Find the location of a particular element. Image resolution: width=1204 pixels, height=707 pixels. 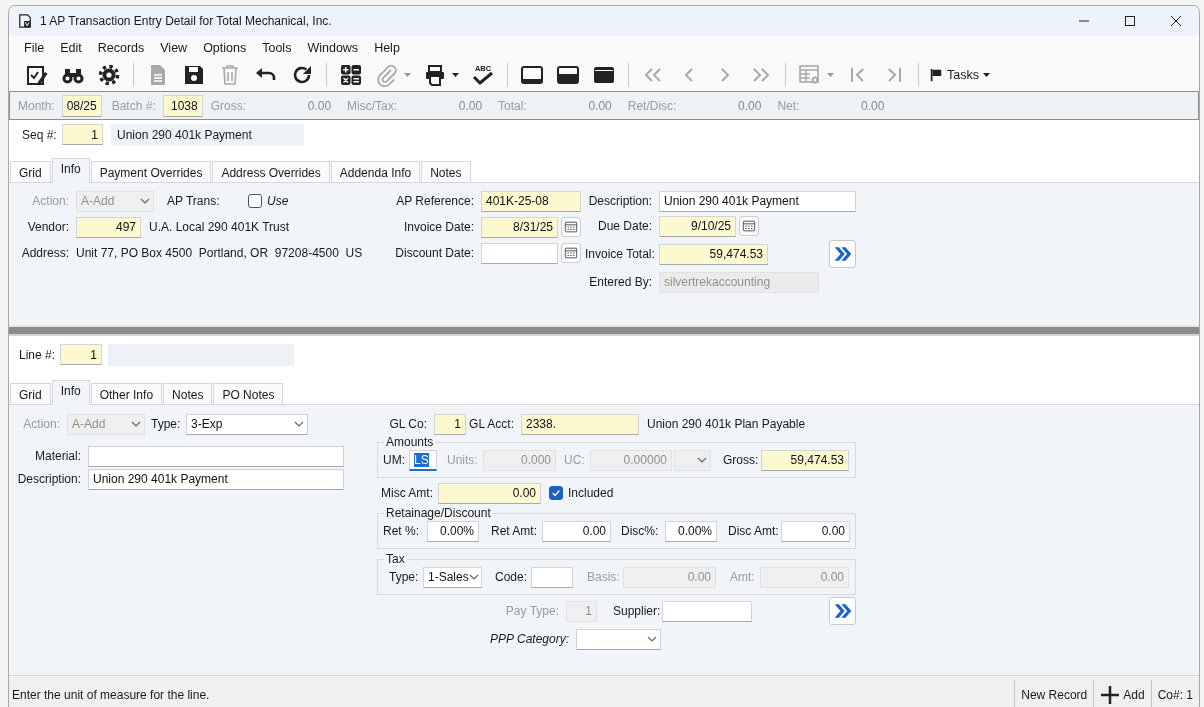

field-label: Amt: is located at coordinates (743, 577).